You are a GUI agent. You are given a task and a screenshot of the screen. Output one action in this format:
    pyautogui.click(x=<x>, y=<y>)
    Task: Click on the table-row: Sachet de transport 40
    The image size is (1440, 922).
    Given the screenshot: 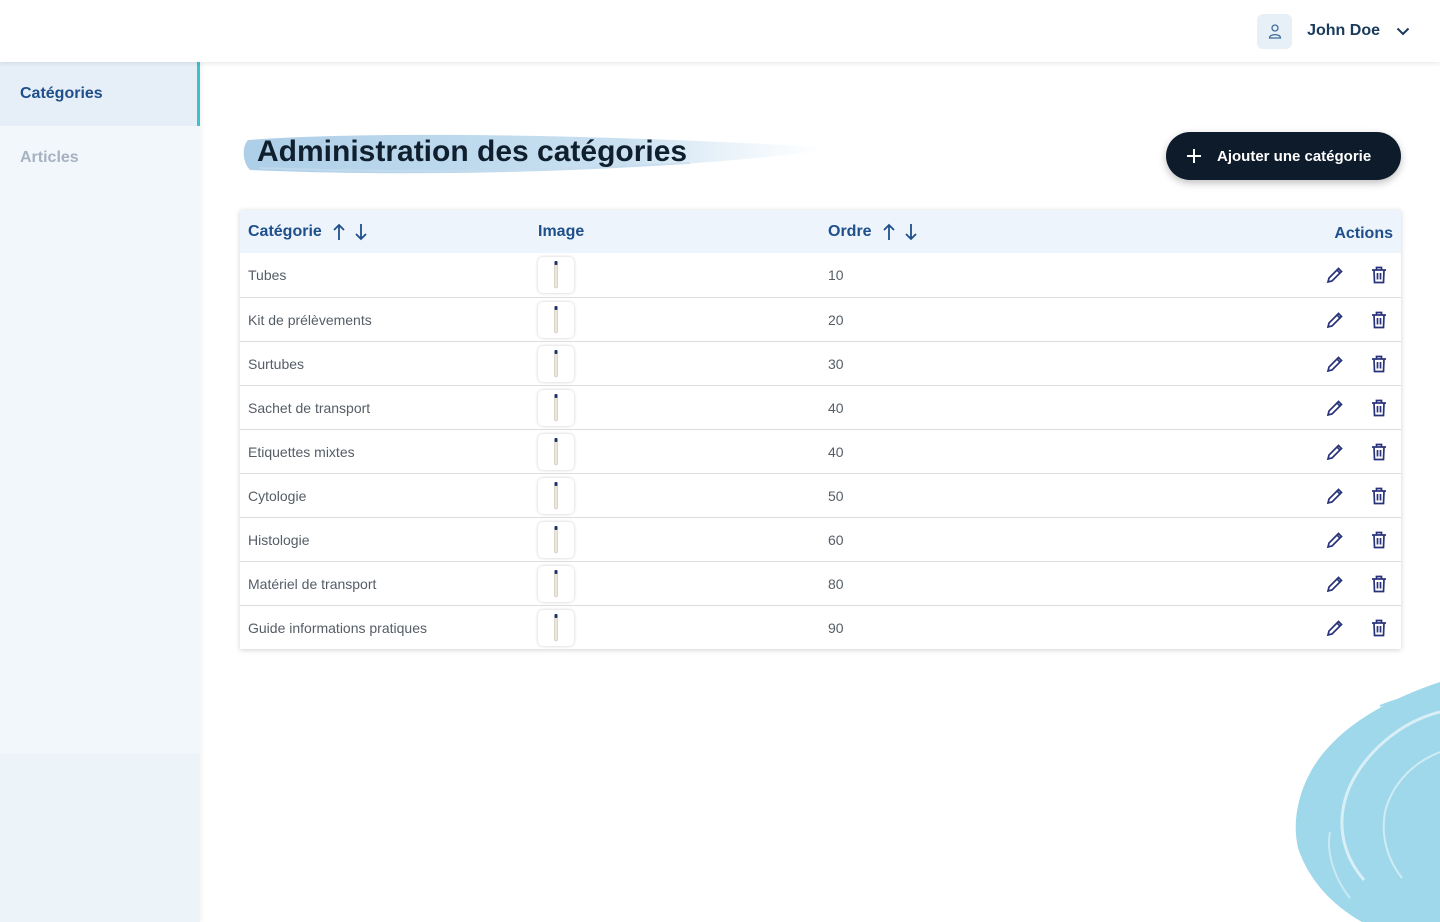 What is the action you would take?
    pyautogui.click(x=820, y=407)
    